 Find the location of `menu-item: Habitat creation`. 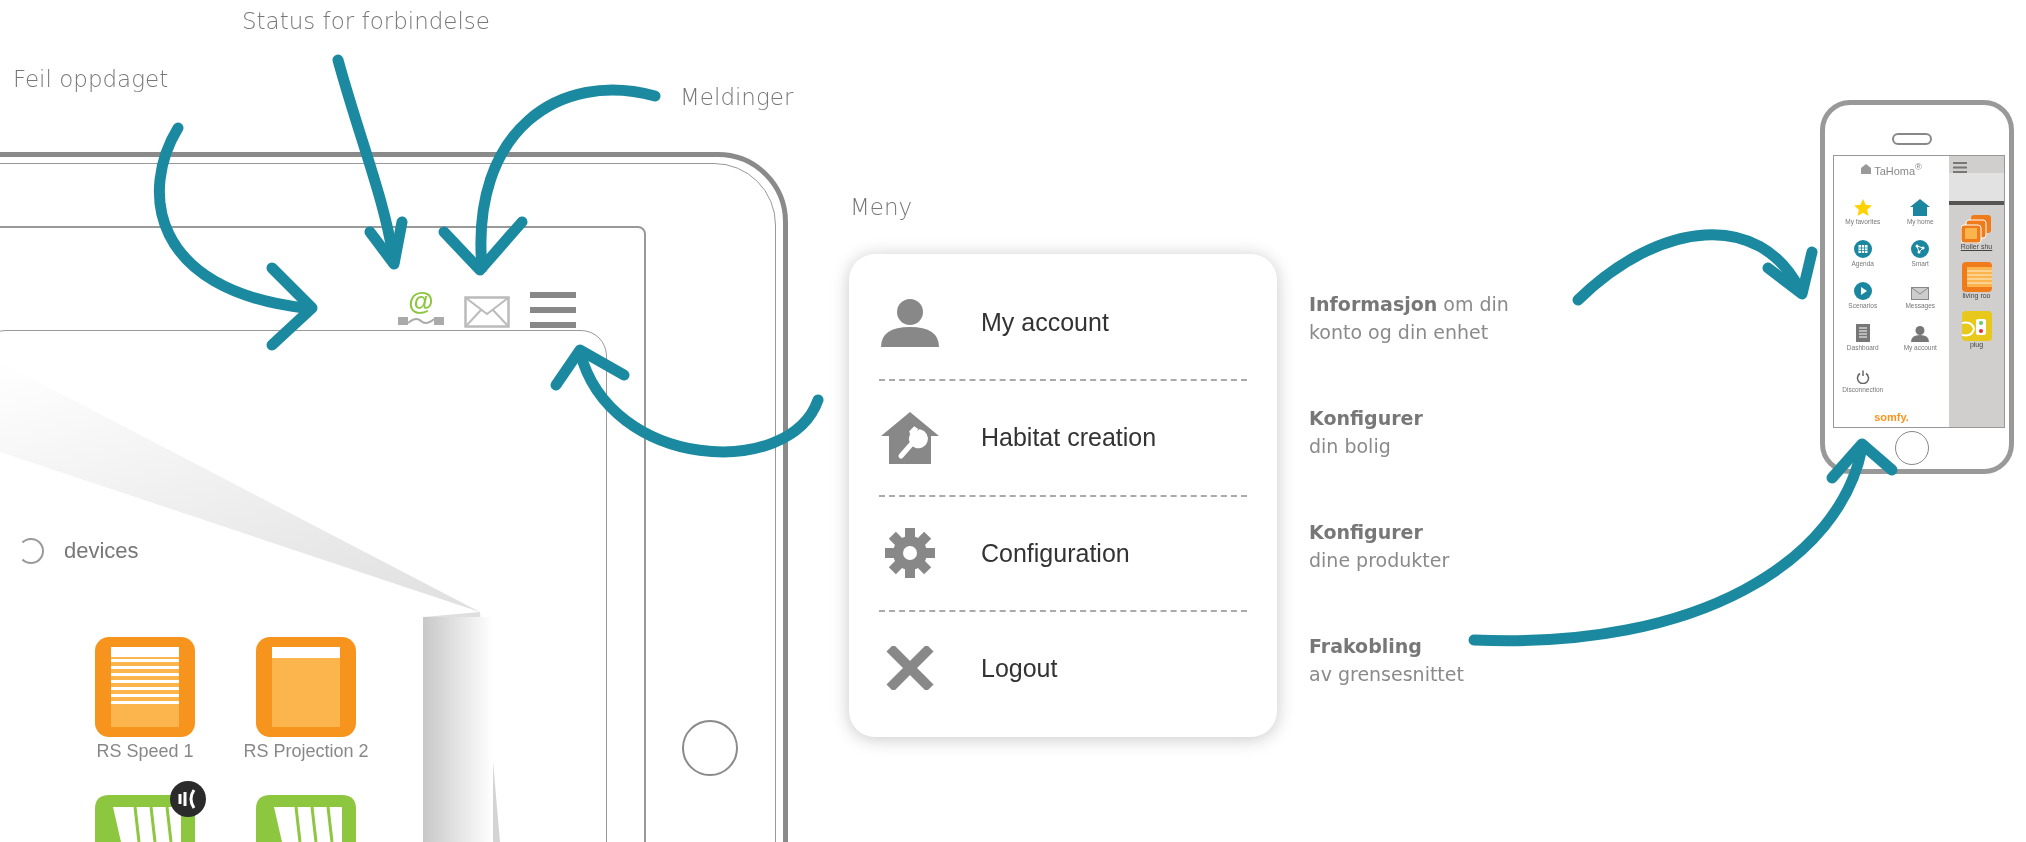

menu-item: Habitat creation is located at coordinates (1063, 439).